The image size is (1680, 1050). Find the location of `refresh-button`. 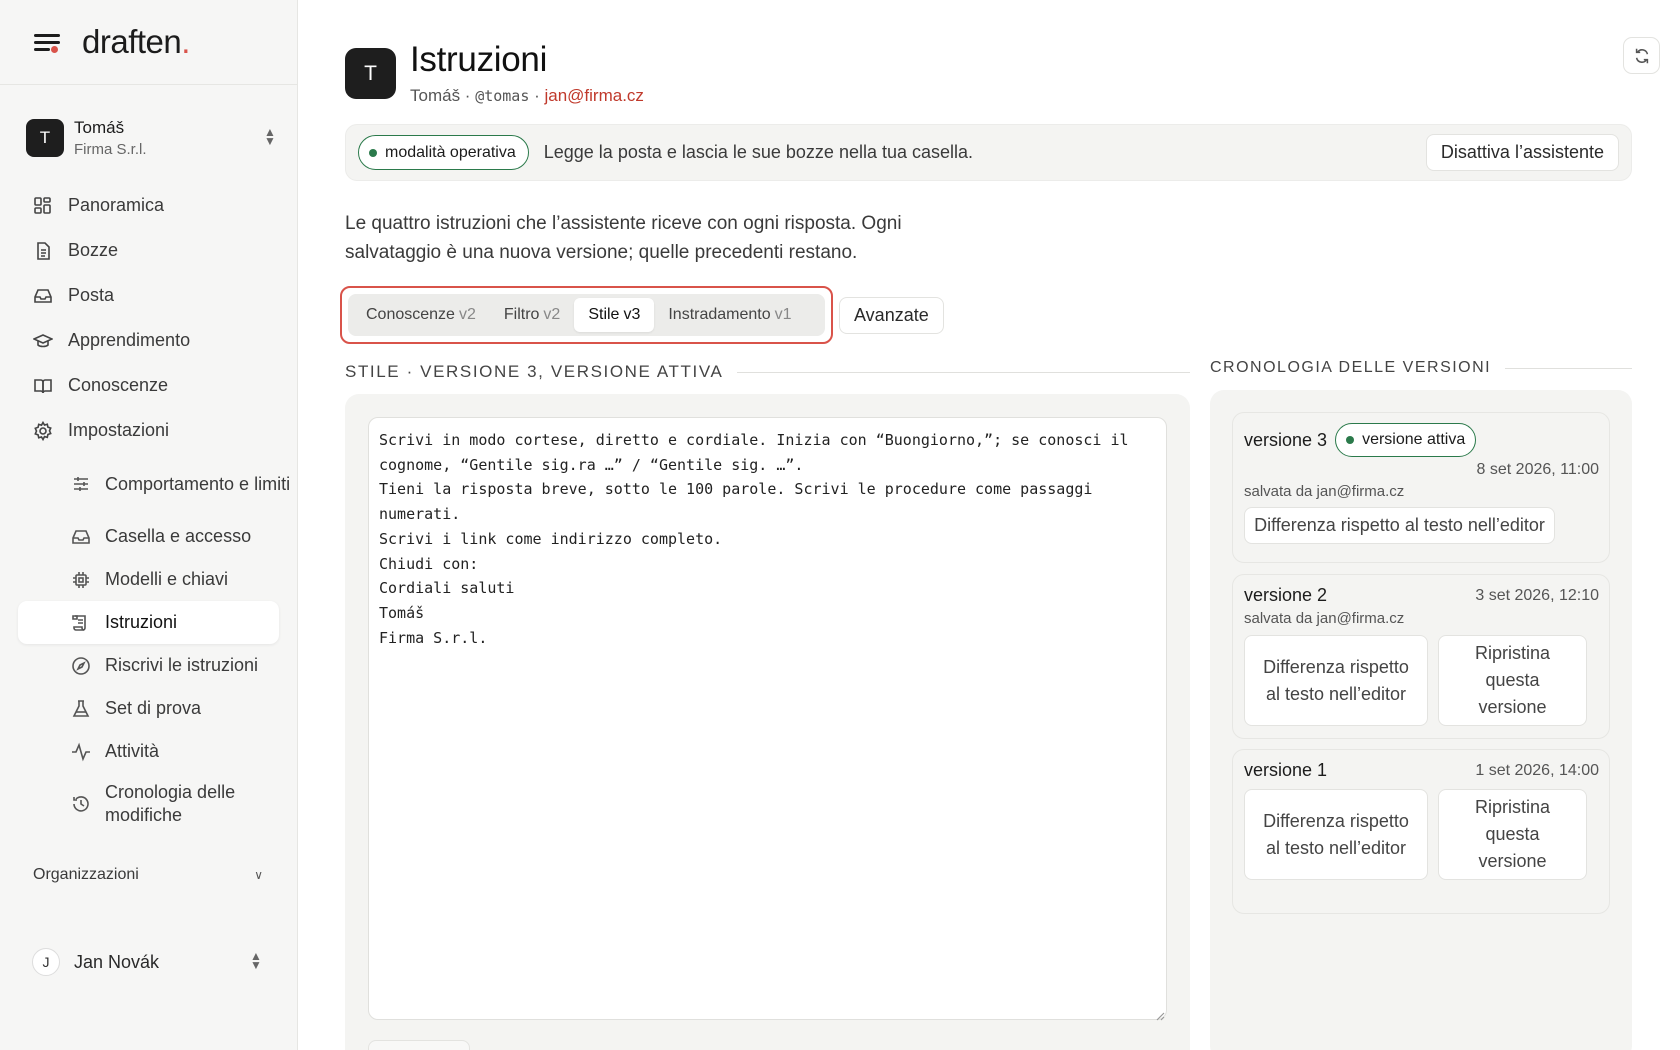

refresh-button is located at coordinates (1641, 55).